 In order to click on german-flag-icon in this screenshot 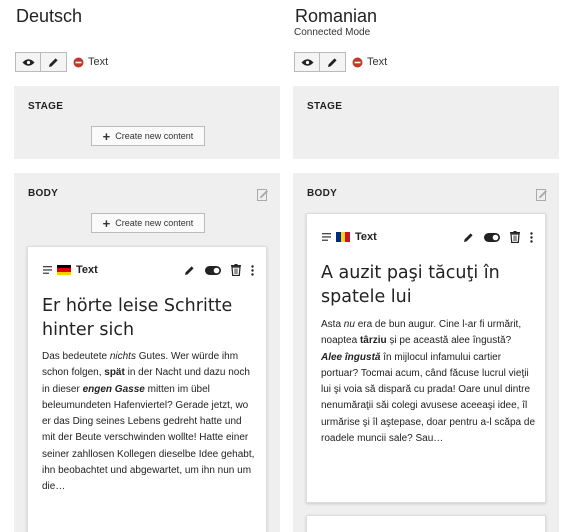, I will do `click(64, 270)`.